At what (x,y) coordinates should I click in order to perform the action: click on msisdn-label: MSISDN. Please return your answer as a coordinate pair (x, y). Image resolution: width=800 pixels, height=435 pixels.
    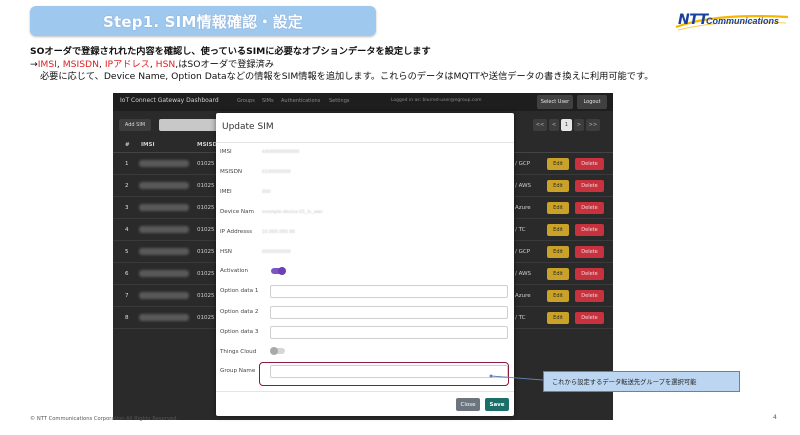
    Looking at the image, I should click on (231, 172).